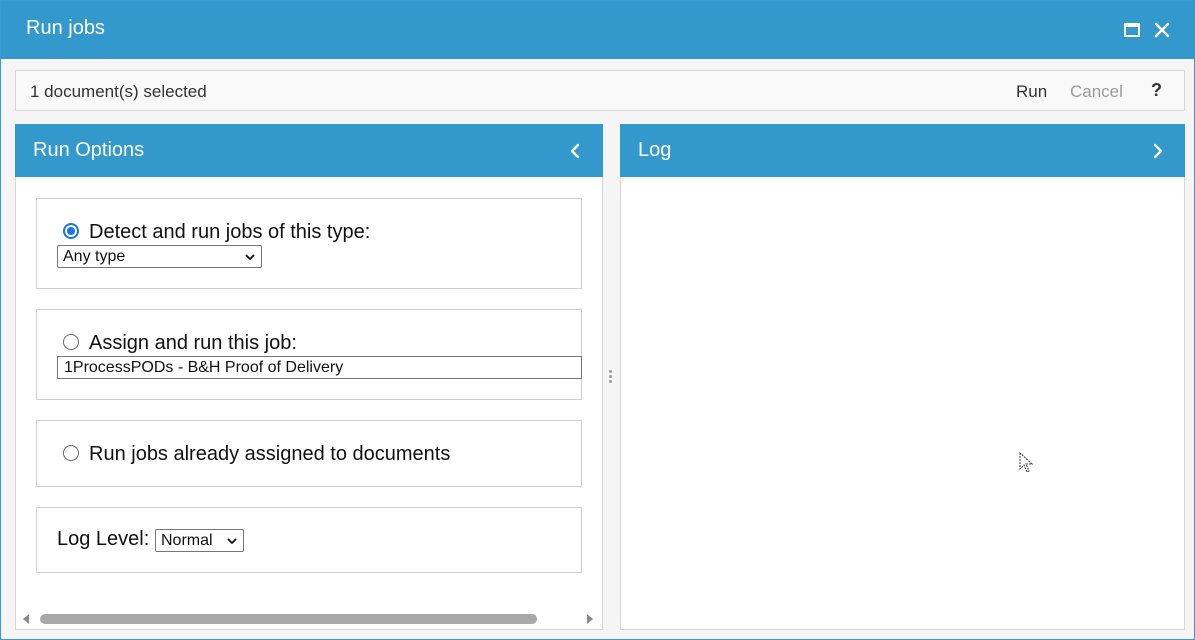 The height and width of the screenshot is (640, 1195). I want to click on scroll-right-arrow-icon, so click(590, 619).